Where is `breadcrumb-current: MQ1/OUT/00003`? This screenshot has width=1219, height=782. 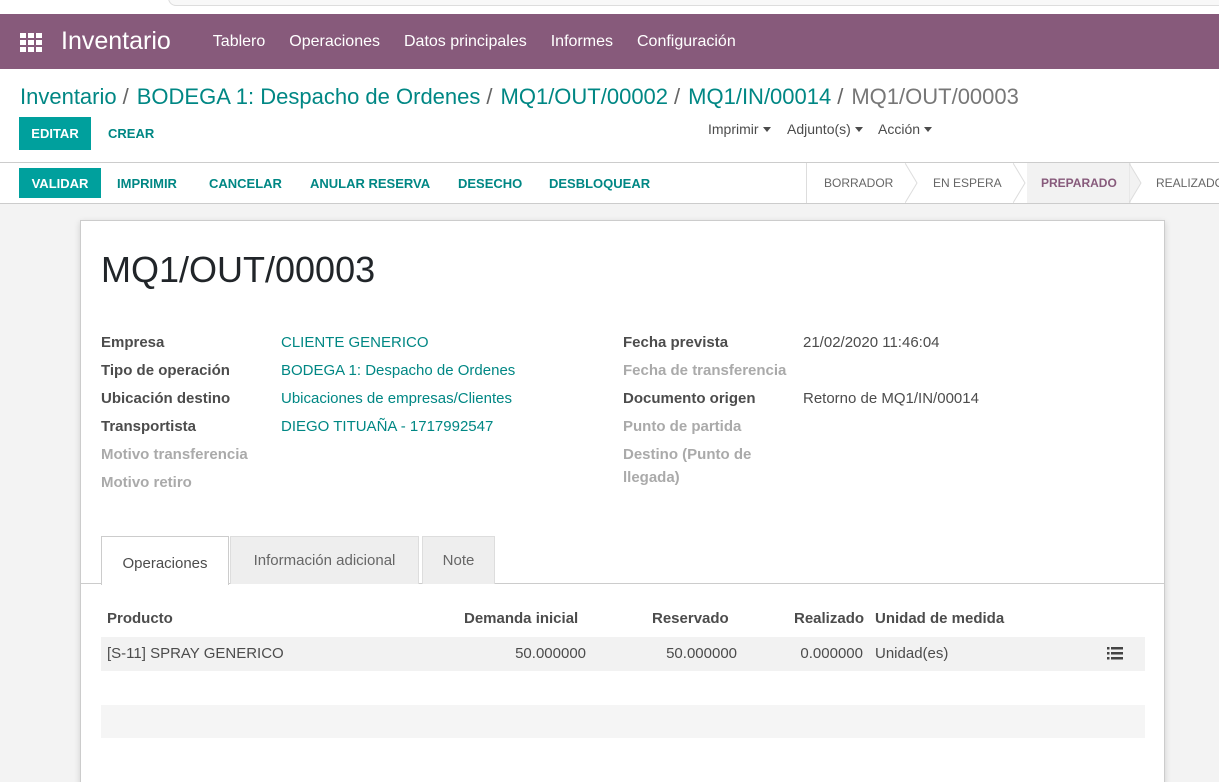 breadcrumb-current: MQ1/OUT/00003 is located at coordinates (935, 96).